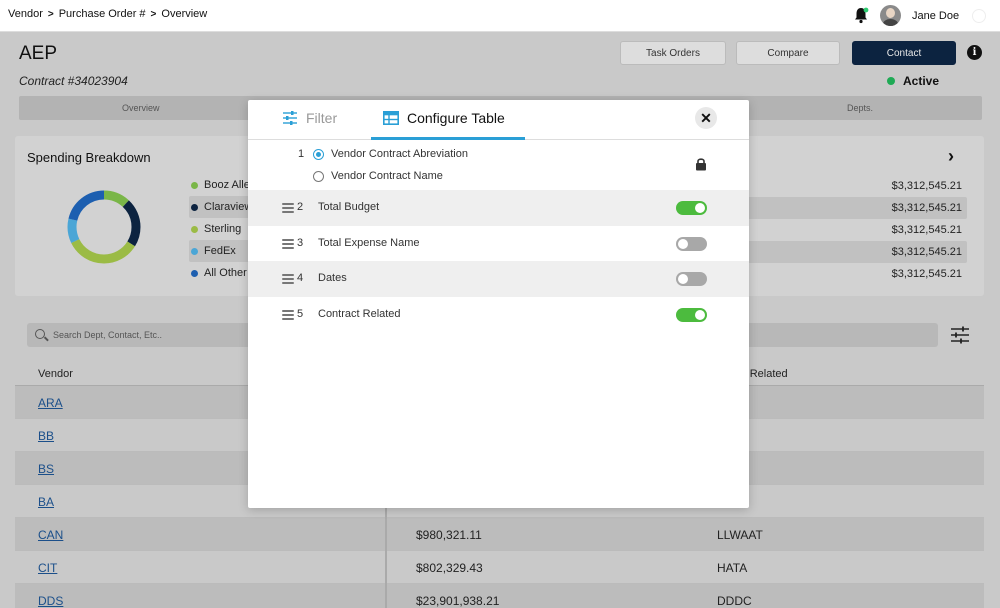  What do you see at coordinates (499, 567) in the screenshot?
I see `table-row: CIT $802,329.43 HATA` at bounding box center [499, 567].